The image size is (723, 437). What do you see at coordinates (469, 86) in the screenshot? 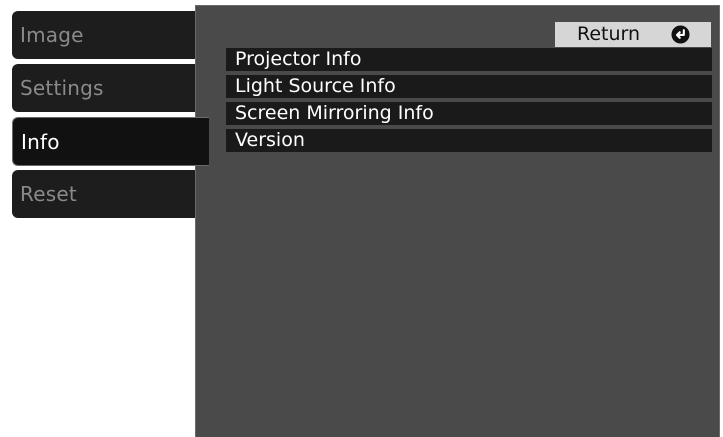
I see `menu-item-light-source-info: Light Source Info` at bounding box center [469, 86].